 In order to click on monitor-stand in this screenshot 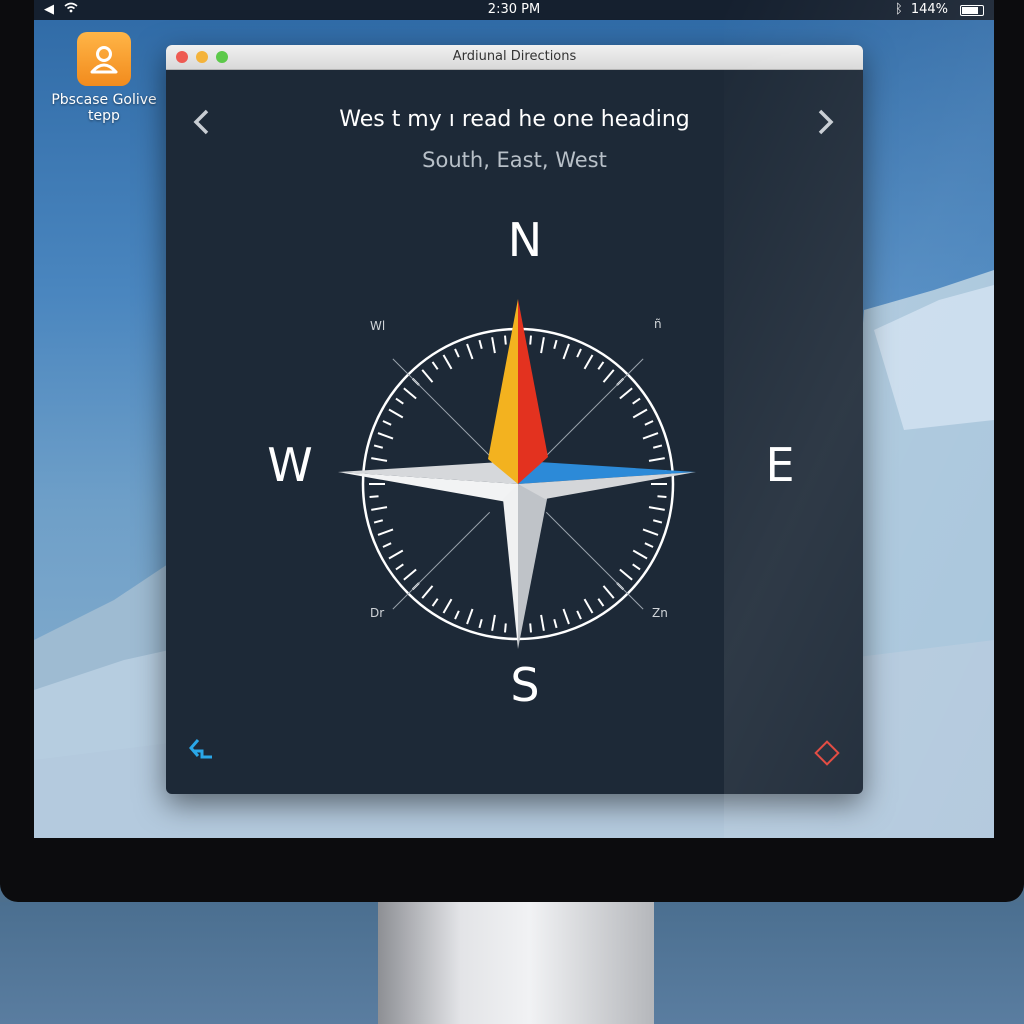, I will do `click(516, 963)`.